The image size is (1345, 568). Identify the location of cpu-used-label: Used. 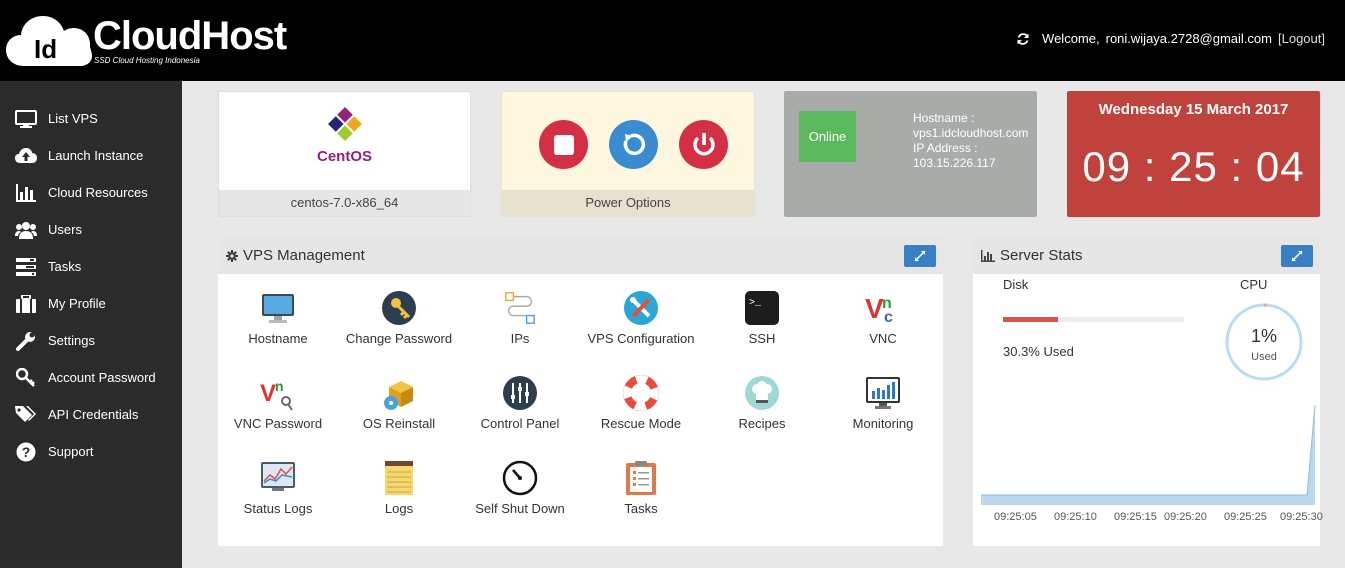
(1264, 357).